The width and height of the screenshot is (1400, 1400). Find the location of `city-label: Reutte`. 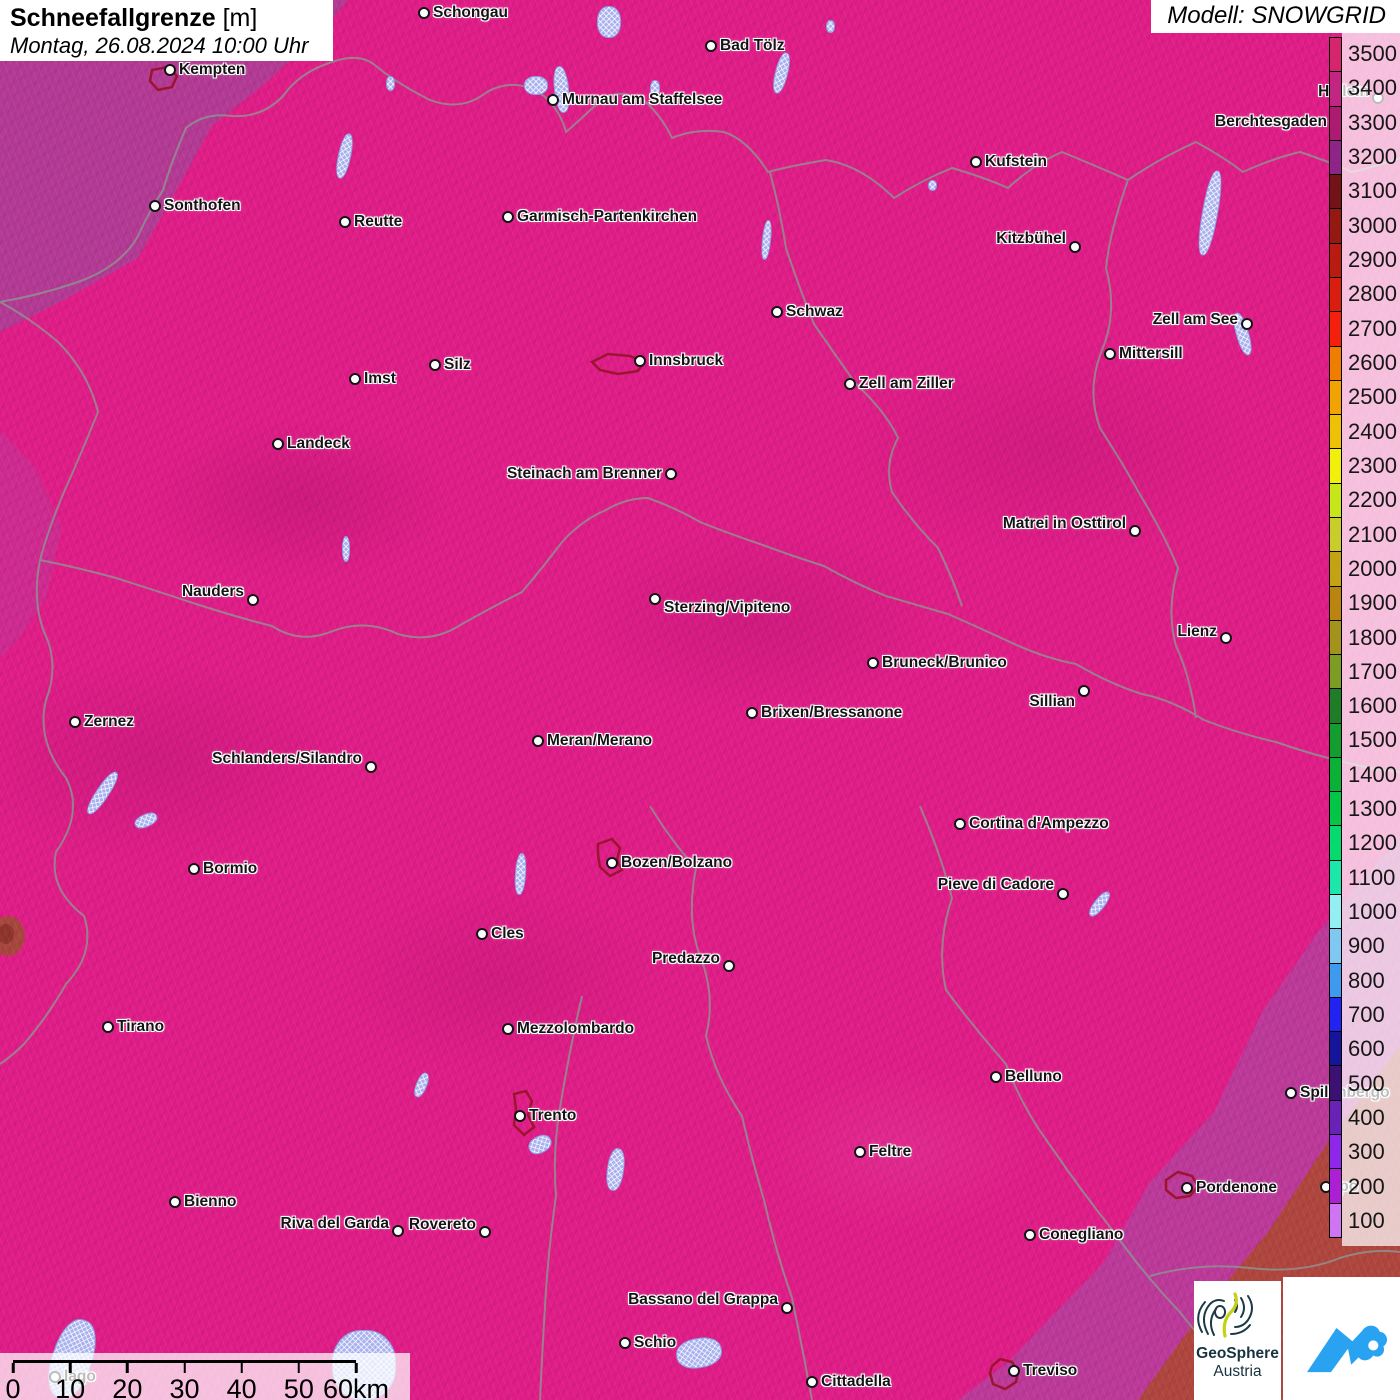

city-label: Reutte is located at coordinates (378, 221).